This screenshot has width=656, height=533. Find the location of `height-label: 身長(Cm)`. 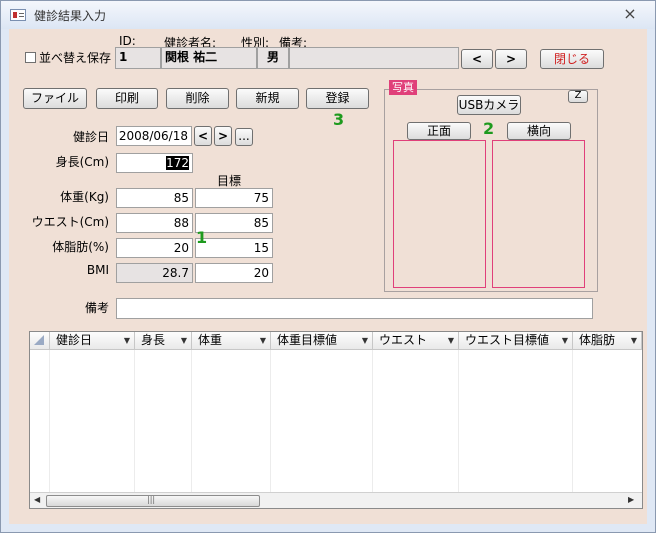

height-label: 身長(Cm) is located at coordinates (82, 162).